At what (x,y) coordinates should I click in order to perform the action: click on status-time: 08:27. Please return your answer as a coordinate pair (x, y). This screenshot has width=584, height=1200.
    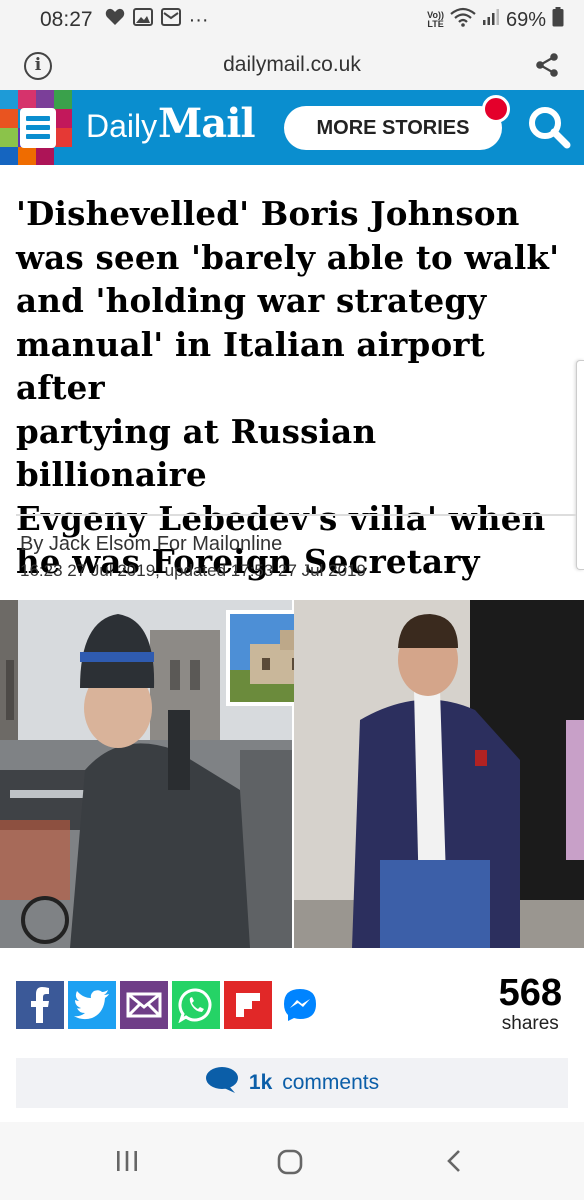
    Looking at the image, I should click on (66, 19).